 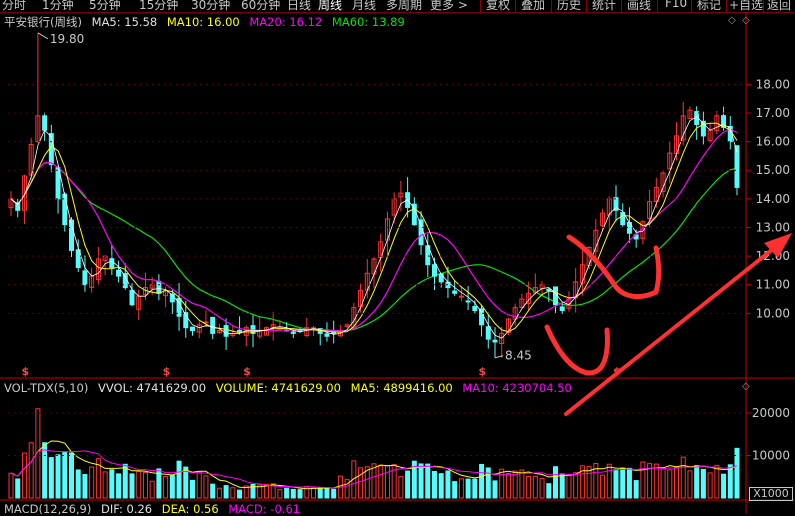 What do you see at coordinates (577, 350) in the screenshot?
I see `annotation-u-curve` at bounding box center [577, 350].